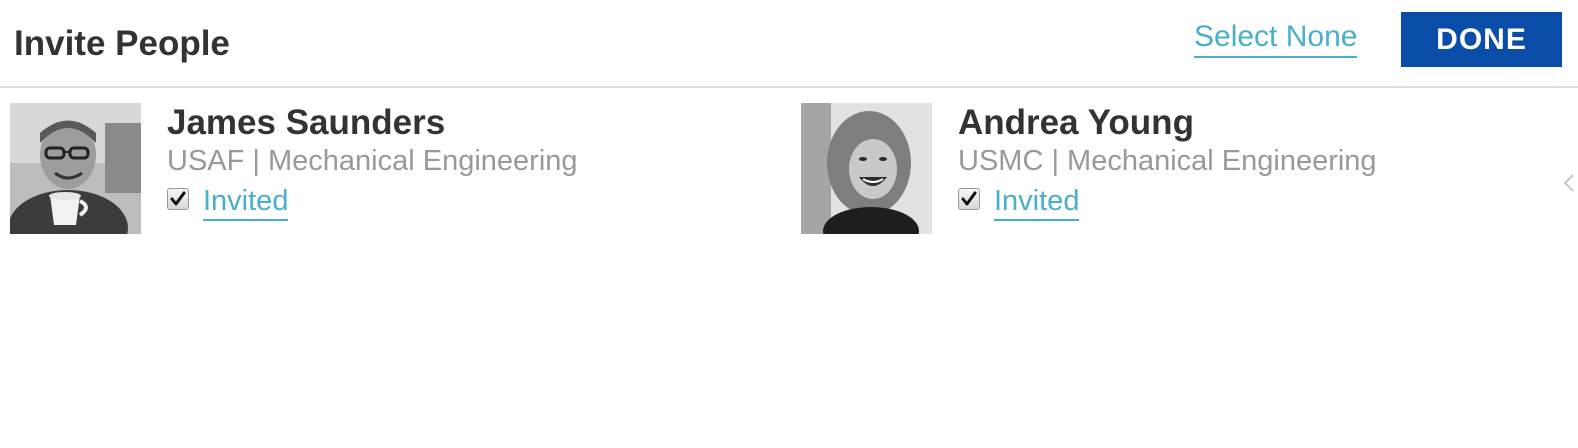  What do you see at coordinates (306, 122) in the screenshot?
I see `person-name: James Saunders` at bounding box center [306, 122].